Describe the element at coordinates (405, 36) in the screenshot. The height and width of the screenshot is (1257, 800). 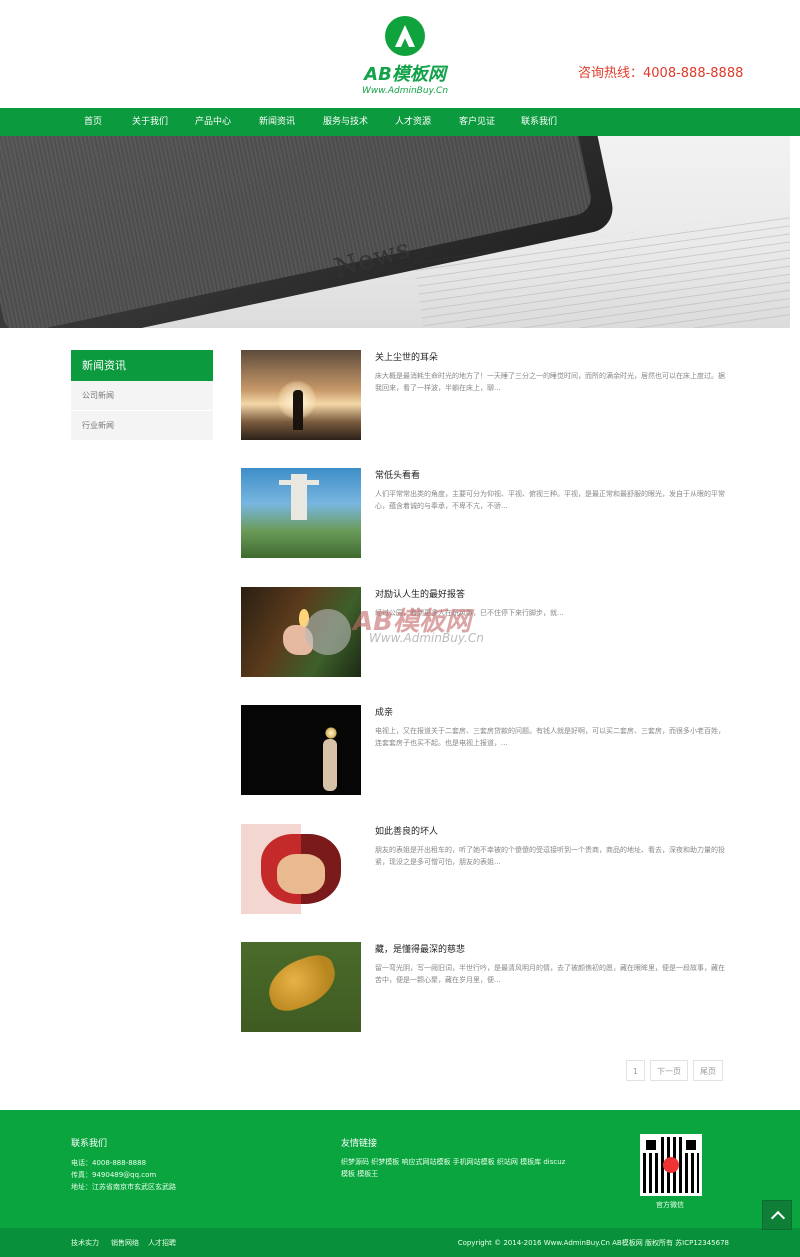
I see `logo-icon` at that location.